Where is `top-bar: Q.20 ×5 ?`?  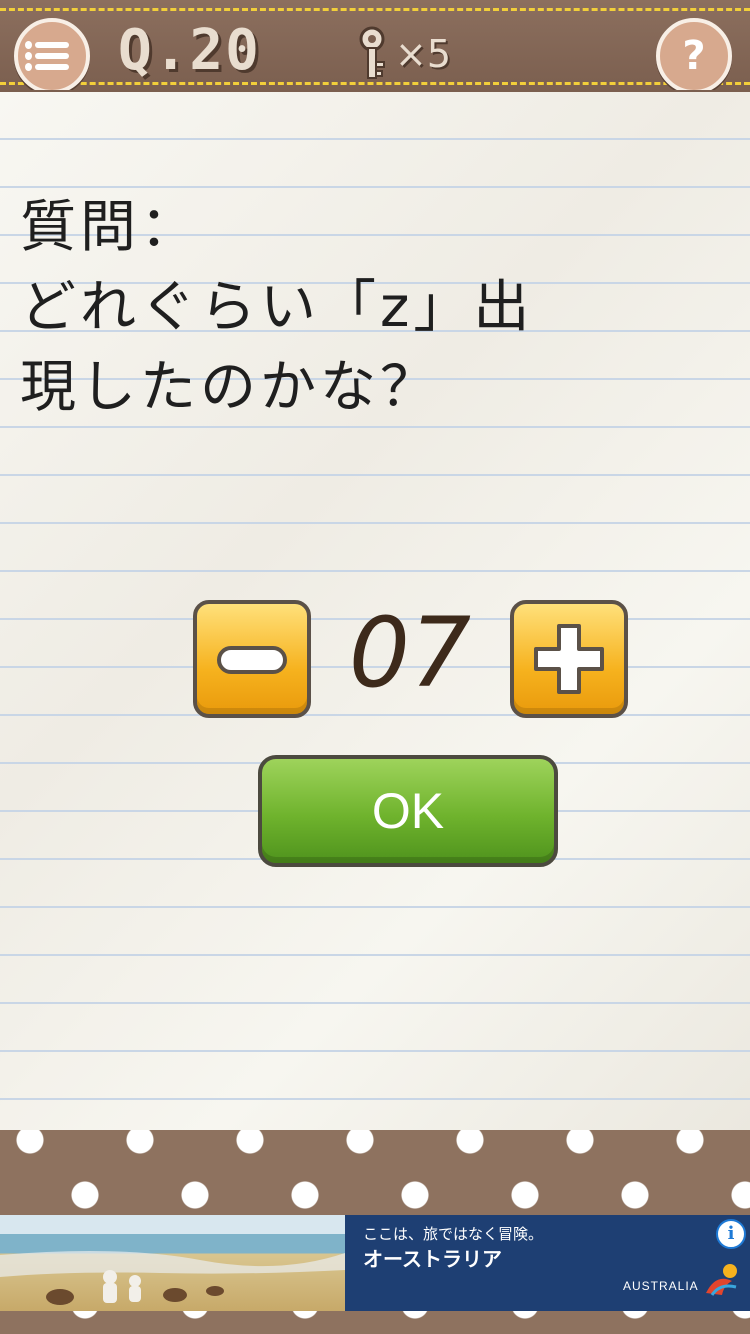 top-bar: Q.20 ×5 ? is located at coordinates (375, 53).